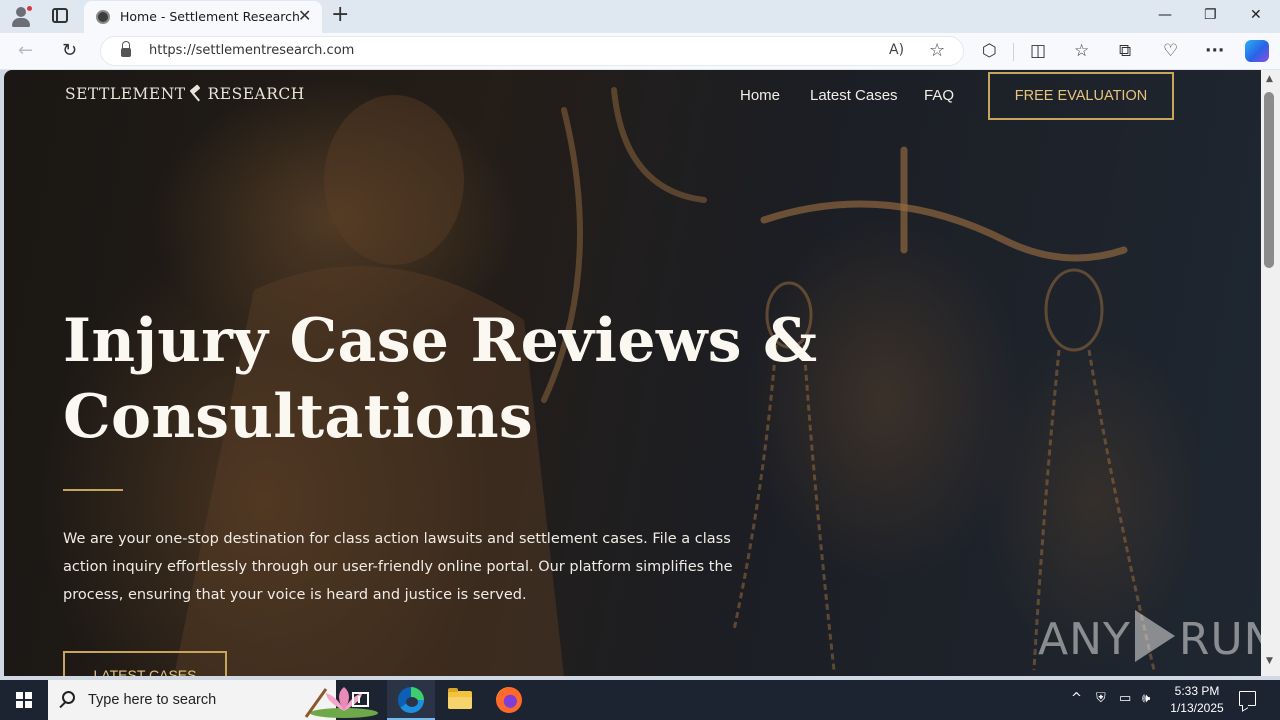  What do you see at coordinates (760, 95) in the screenshot?
I see `nav-home-link: Home` at bounding box center [760, 95].